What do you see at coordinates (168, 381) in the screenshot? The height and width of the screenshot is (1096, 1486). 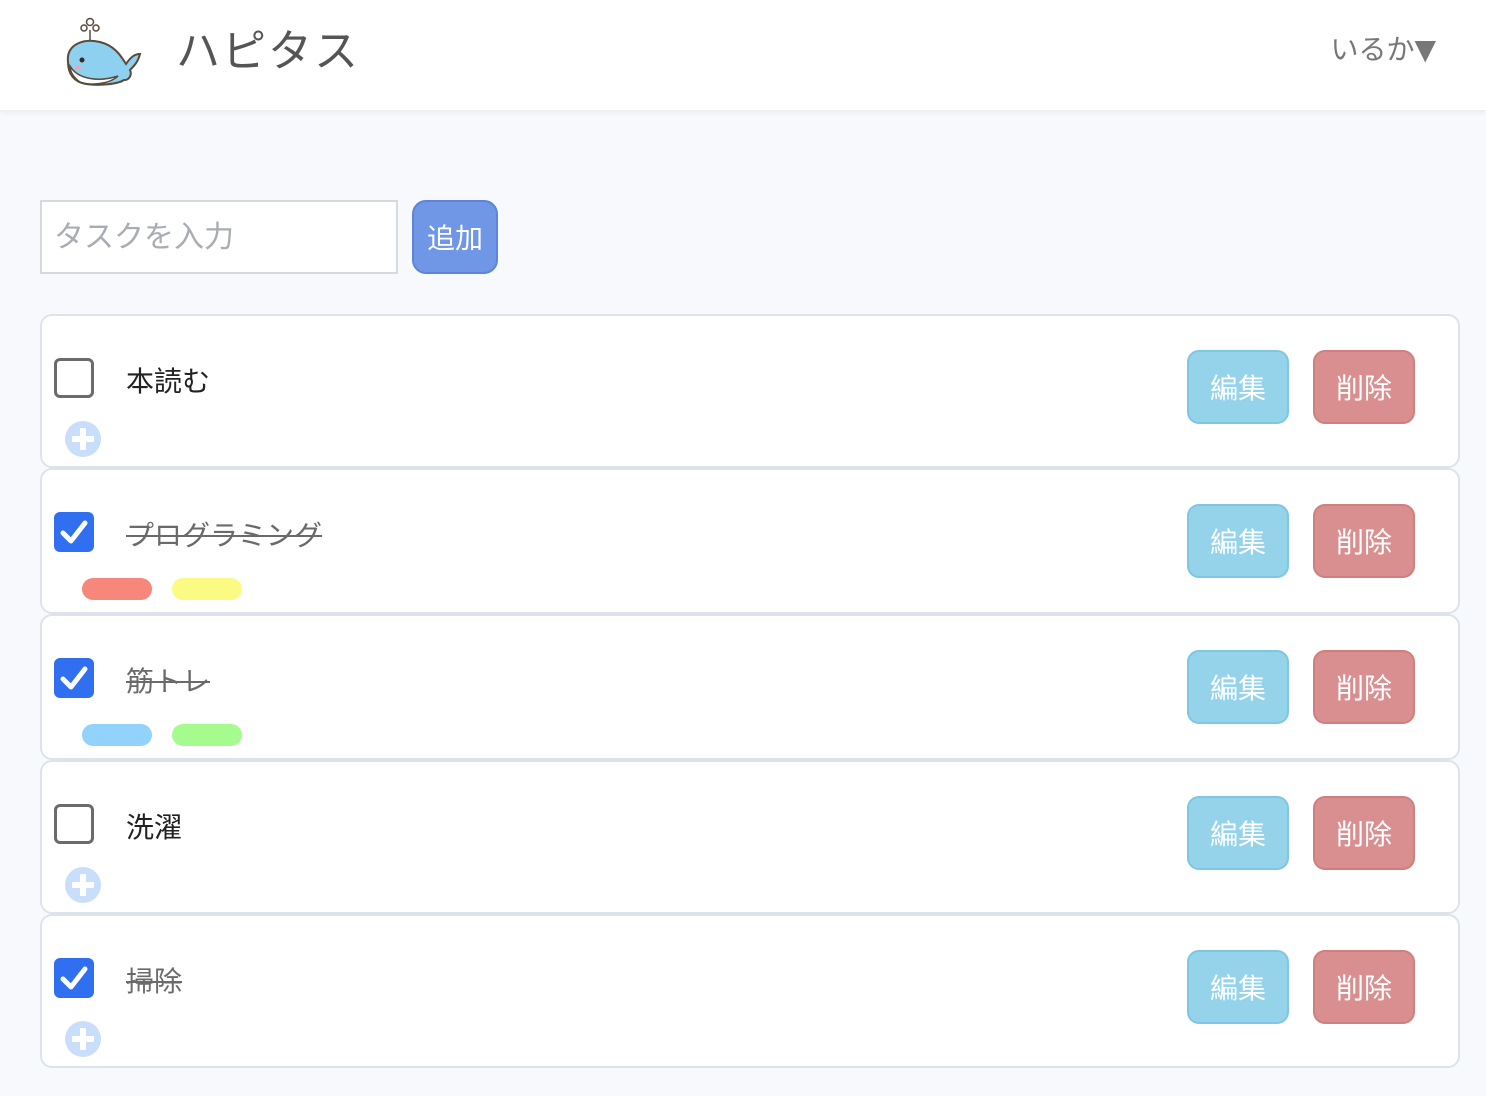 I see `task-title: 本読む` at bounding box center [168, 381].